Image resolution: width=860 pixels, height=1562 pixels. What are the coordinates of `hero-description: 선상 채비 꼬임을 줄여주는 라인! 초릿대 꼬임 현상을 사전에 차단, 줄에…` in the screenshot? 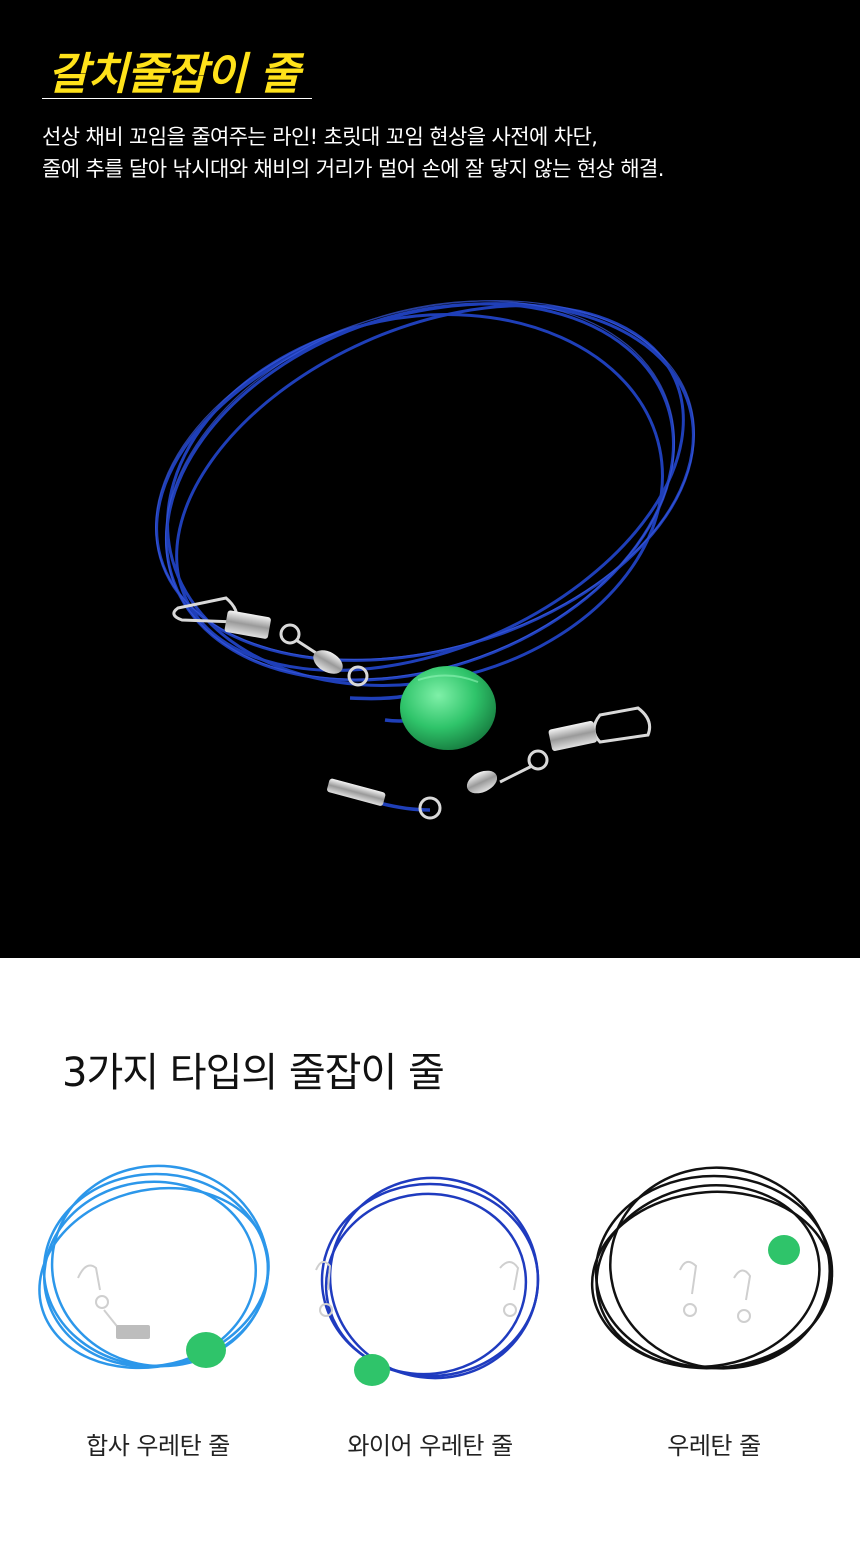 It's located at (442, 153).